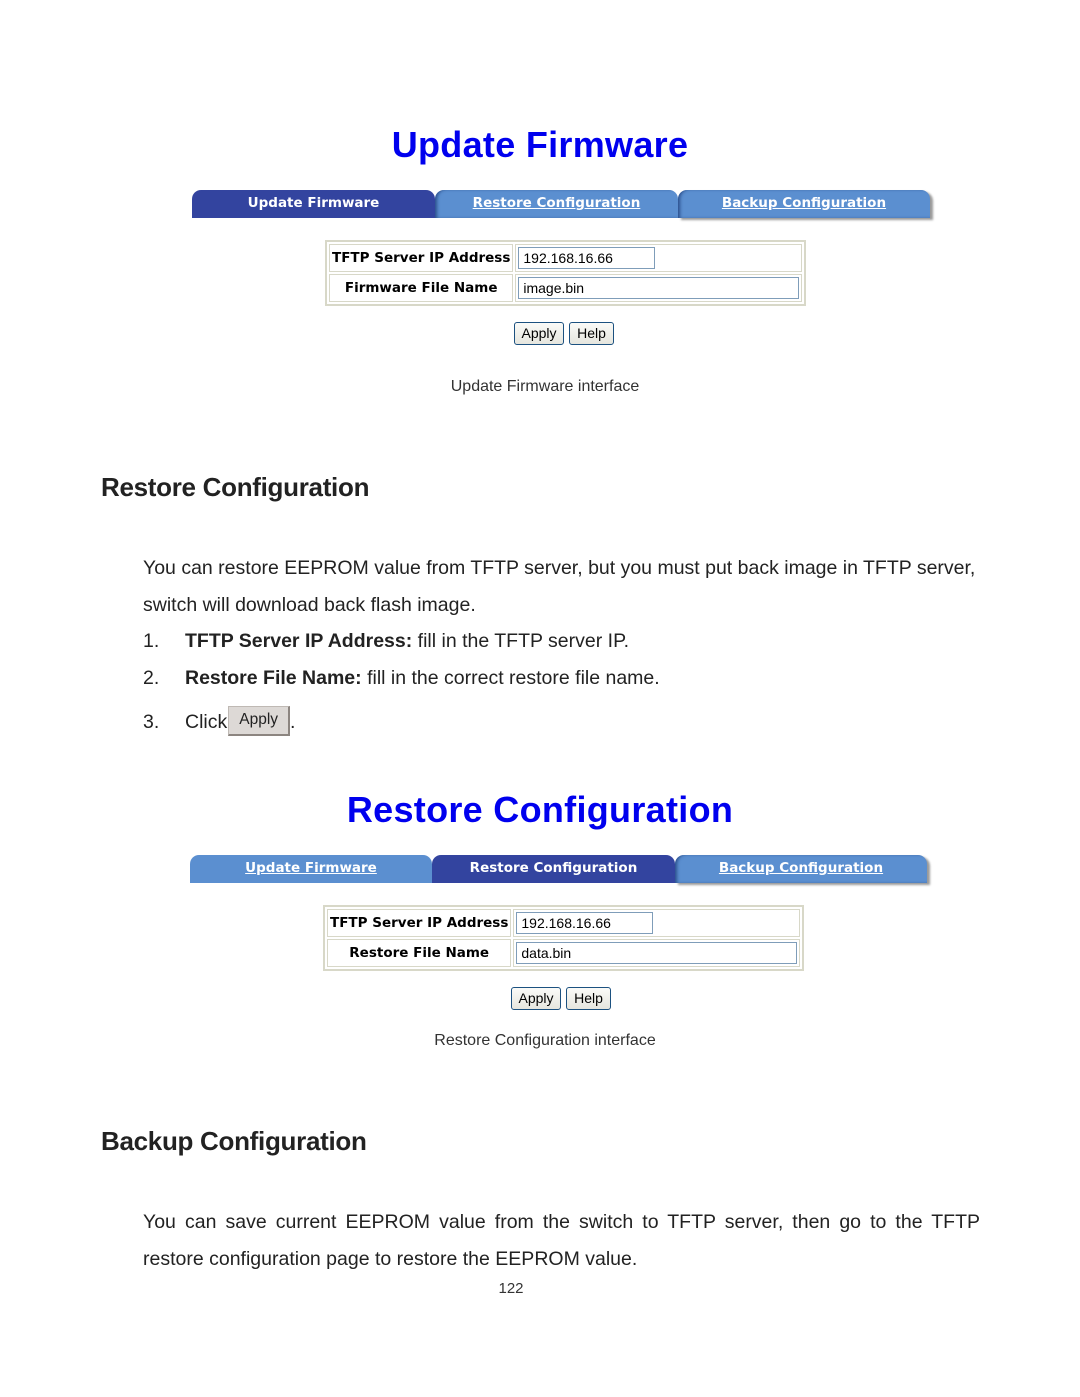 Image resolution: width=1080 pixels, height=1397 pixels. I want to click on restore-file-name-label: Restore File Name, so click(419, 953).